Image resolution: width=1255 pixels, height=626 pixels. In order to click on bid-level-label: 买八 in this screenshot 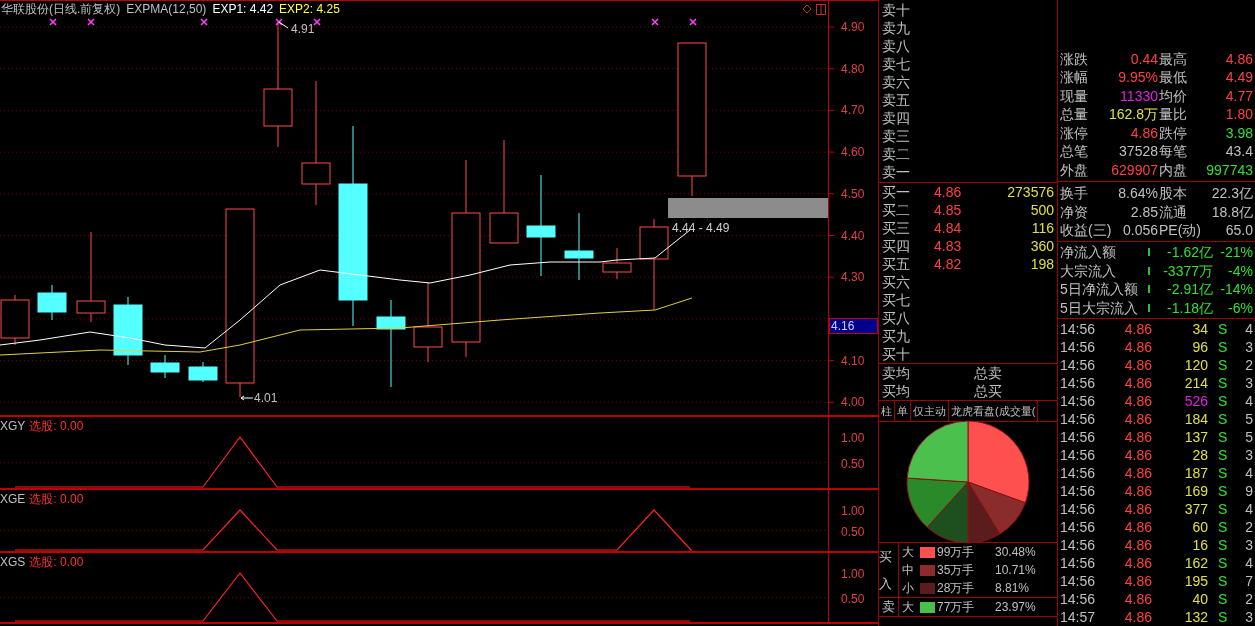, I will do `click(896, 318)`.